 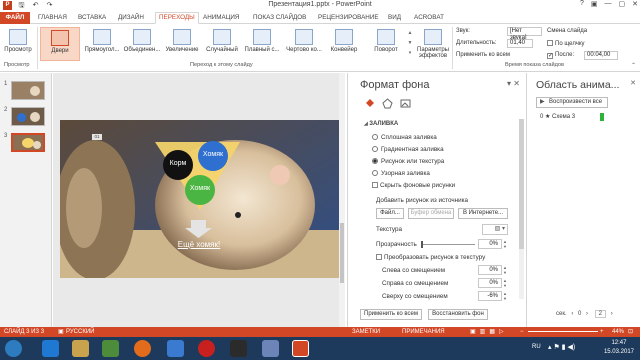 What do you see at coordinates (52, 18) in the screenshot?
I see `tab-home: ГЛАВНАЯ` at bounding box center [52, 18].